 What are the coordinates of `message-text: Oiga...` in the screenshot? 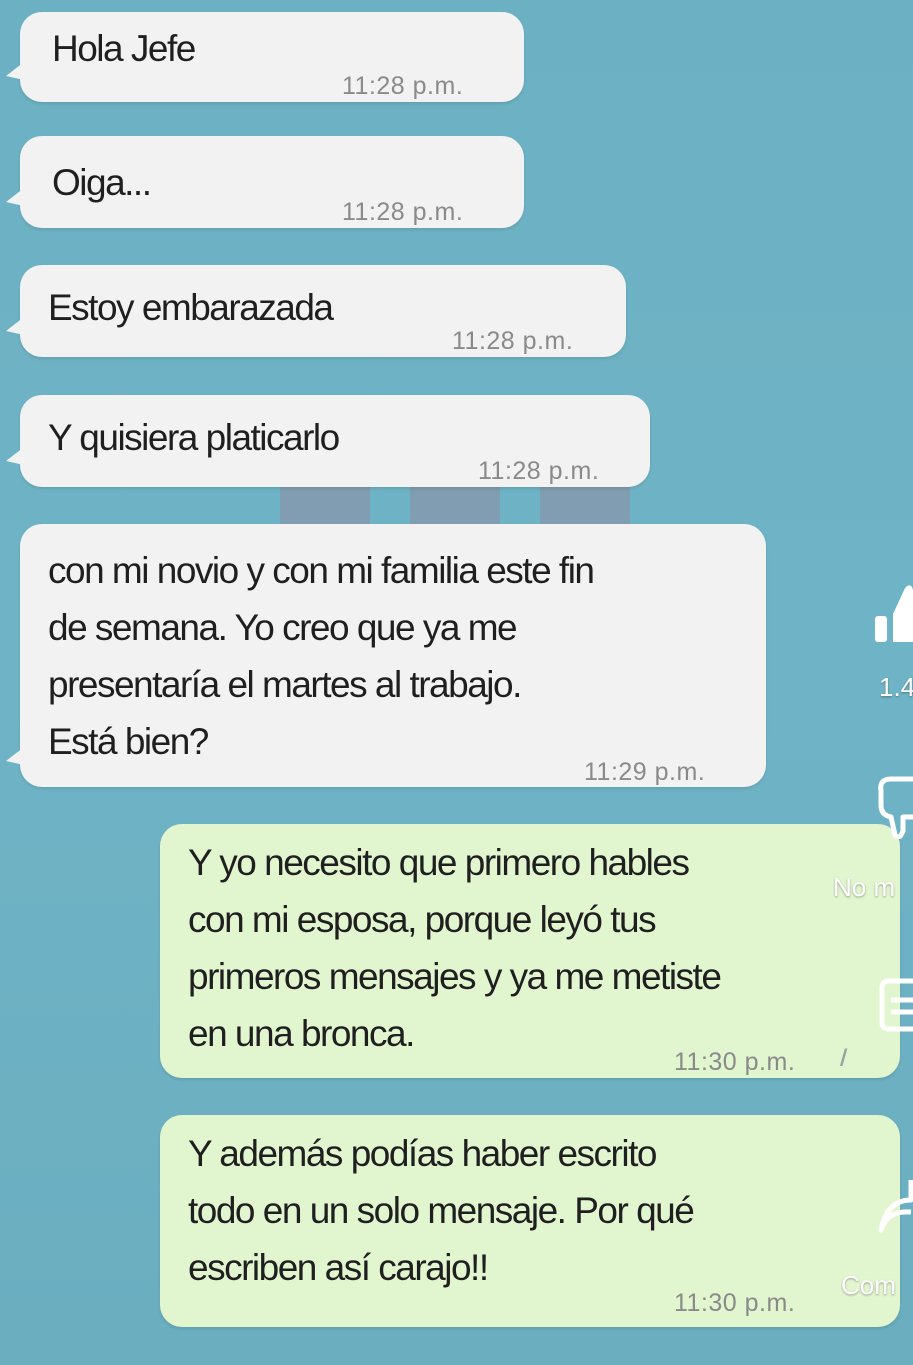 It's located at (102, 182).